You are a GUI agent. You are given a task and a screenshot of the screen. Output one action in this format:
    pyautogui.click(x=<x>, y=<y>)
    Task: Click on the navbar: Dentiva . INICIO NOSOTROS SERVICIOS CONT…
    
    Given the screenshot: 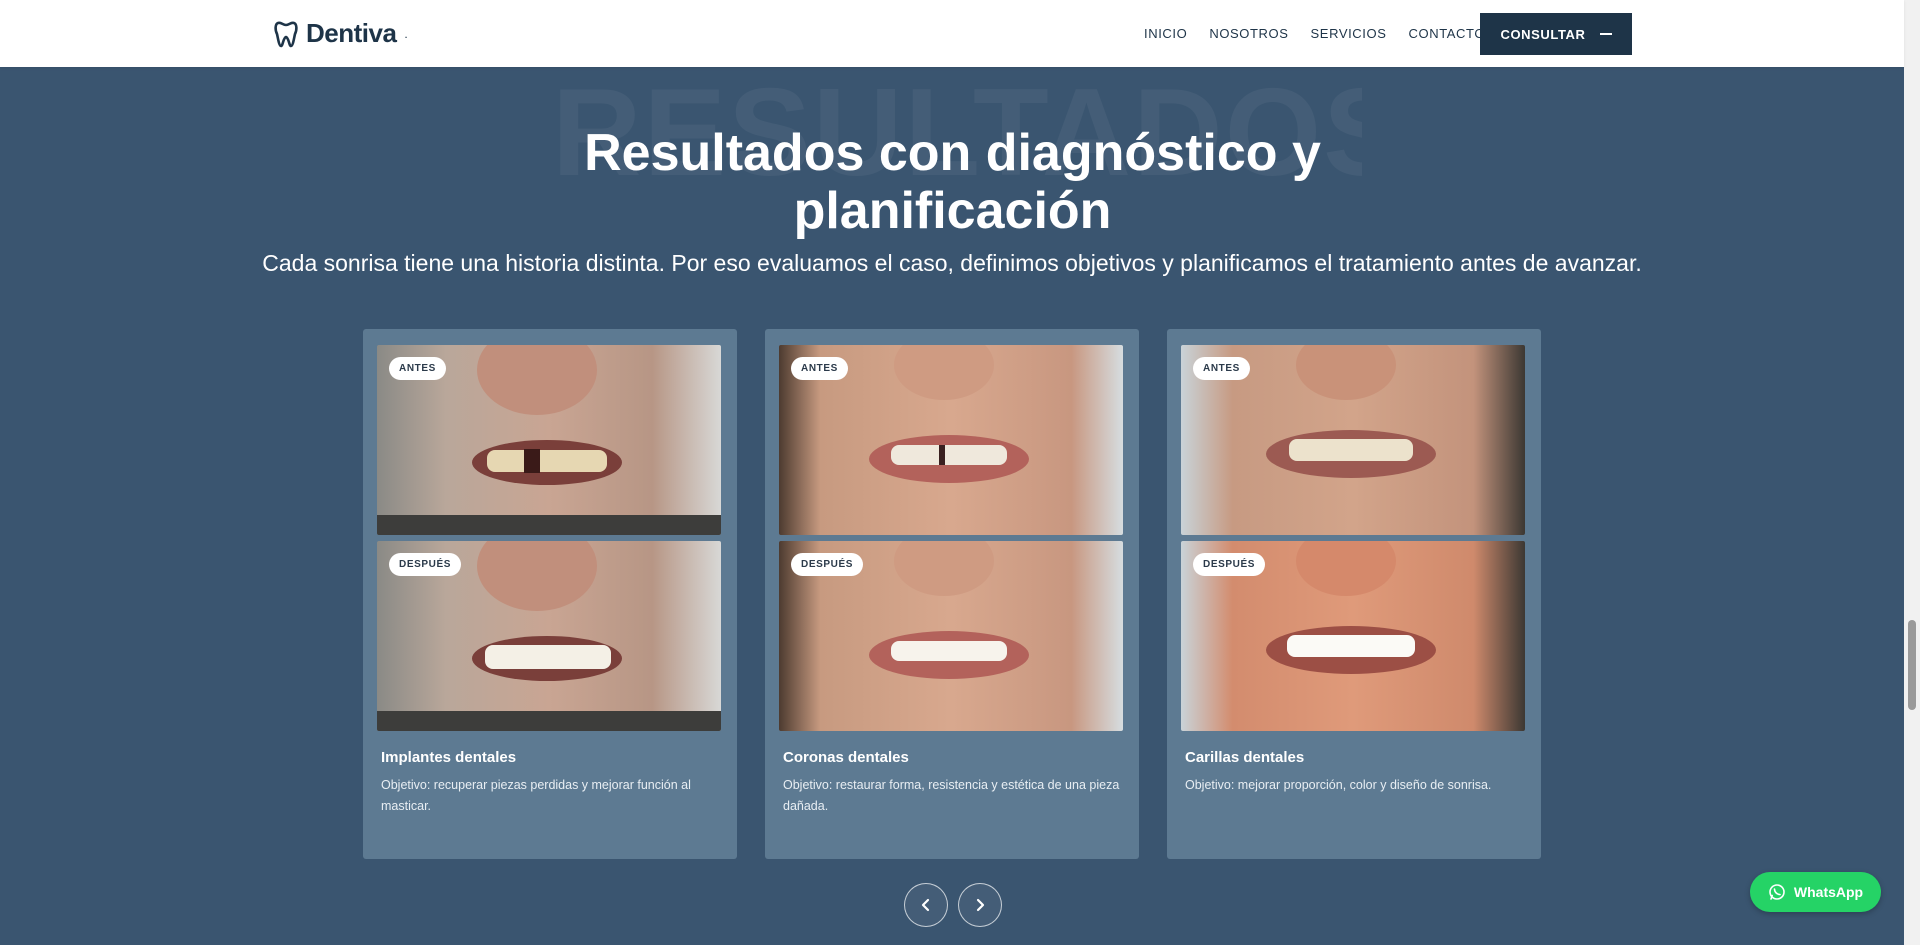 What is the action you would take?
    pyautogui.click(x=952, y=33)
    